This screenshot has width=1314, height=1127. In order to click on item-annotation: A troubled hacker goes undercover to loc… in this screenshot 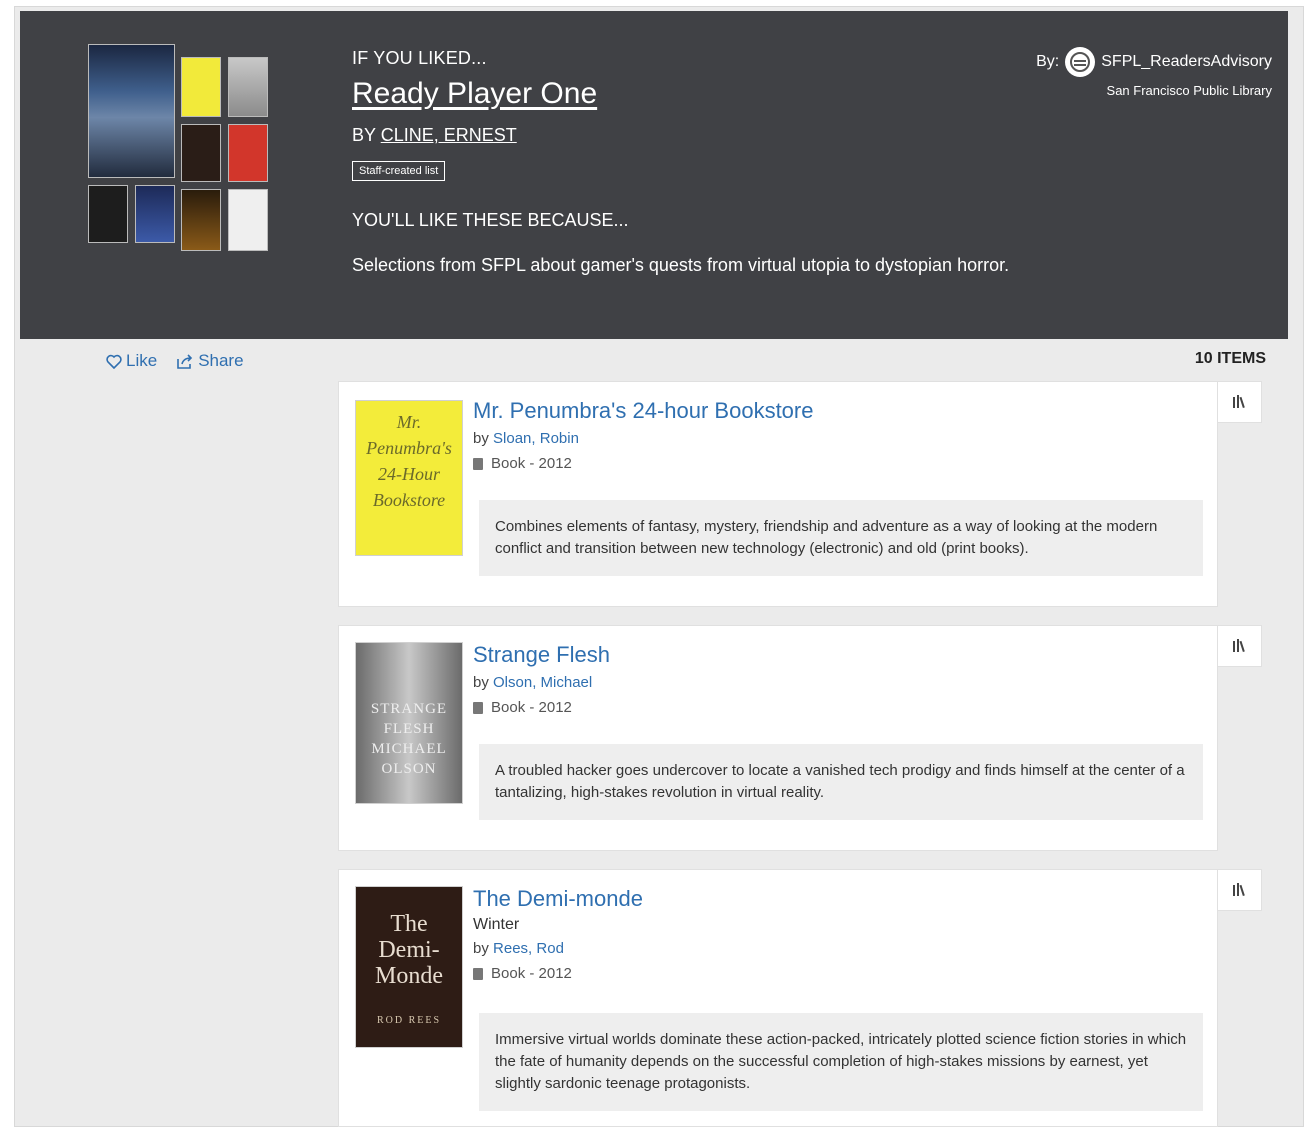, I will do `click(841, 782)`.